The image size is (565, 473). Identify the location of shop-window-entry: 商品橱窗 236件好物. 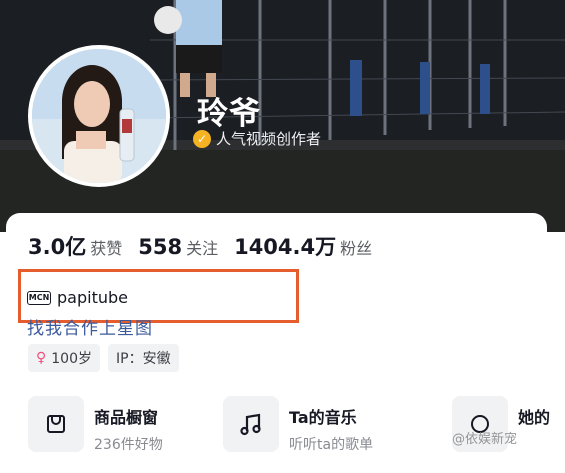
(95, 425).